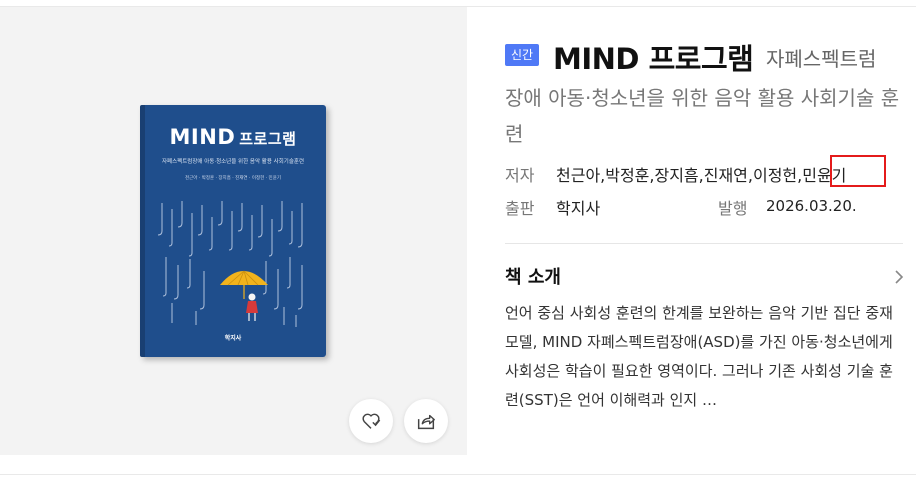 The image size is (916, 477). Describe the element at coordinates (522, 55) in the screenshot. I see `new-badge: 신간` at that location.